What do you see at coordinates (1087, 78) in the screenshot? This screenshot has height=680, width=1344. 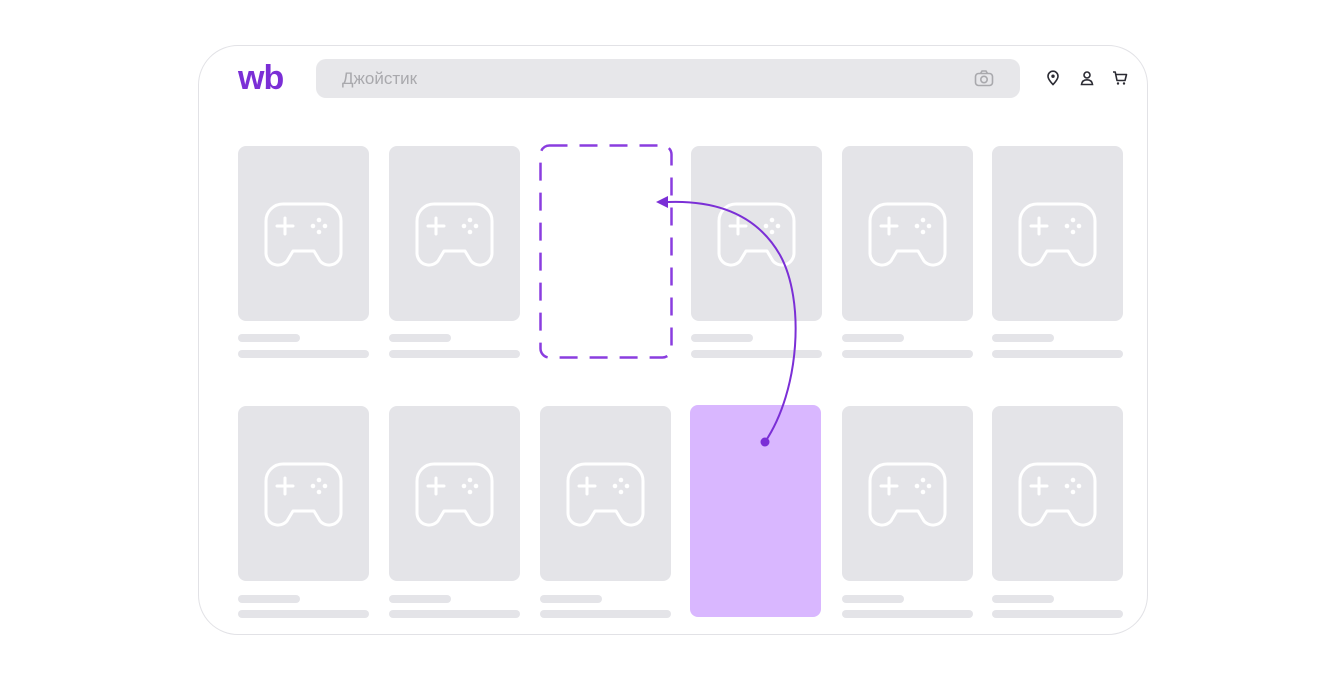 I see `user-icon` at bounding box center [1087, 78].